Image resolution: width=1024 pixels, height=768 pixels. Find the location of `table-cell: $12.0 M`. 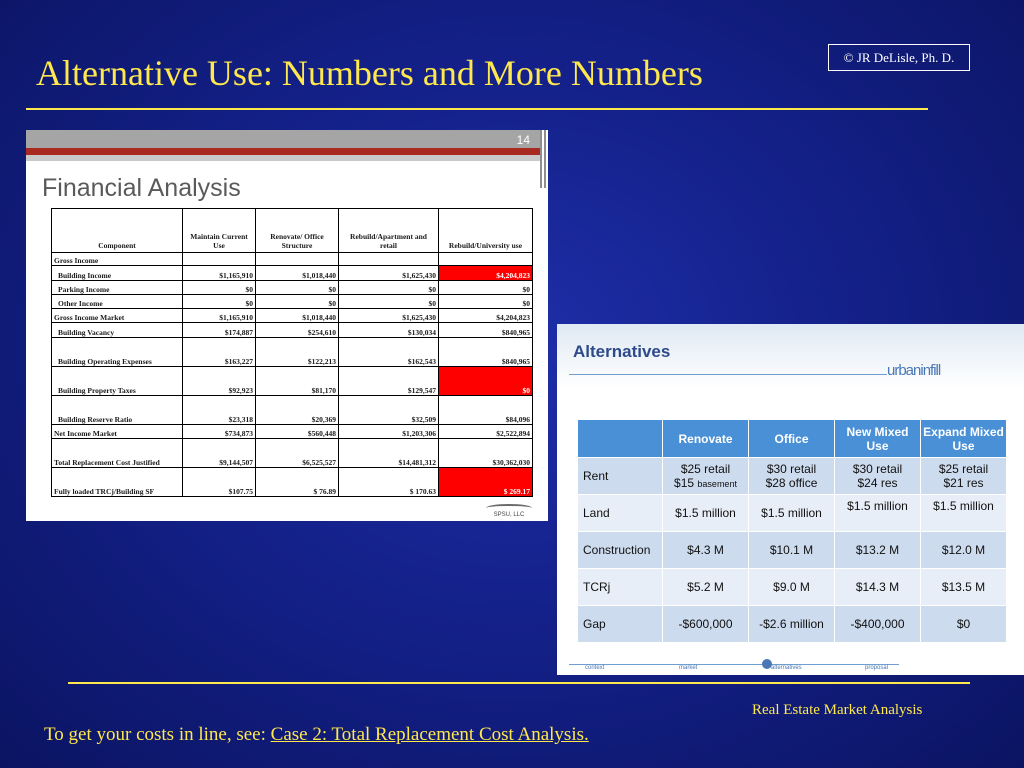

table-cell: $12.0 M is located at coordinates (963, 550).